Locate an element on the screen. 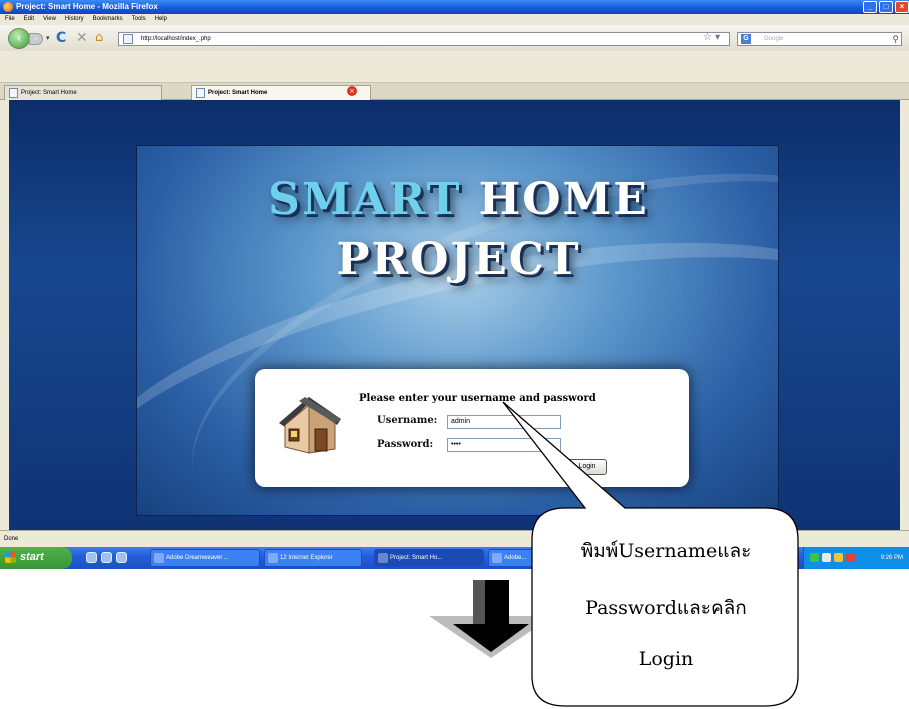 Image resolution: width=909 pixels, height=709 pixels. window-controls: _ □ × is located at coordinates (886, 7).